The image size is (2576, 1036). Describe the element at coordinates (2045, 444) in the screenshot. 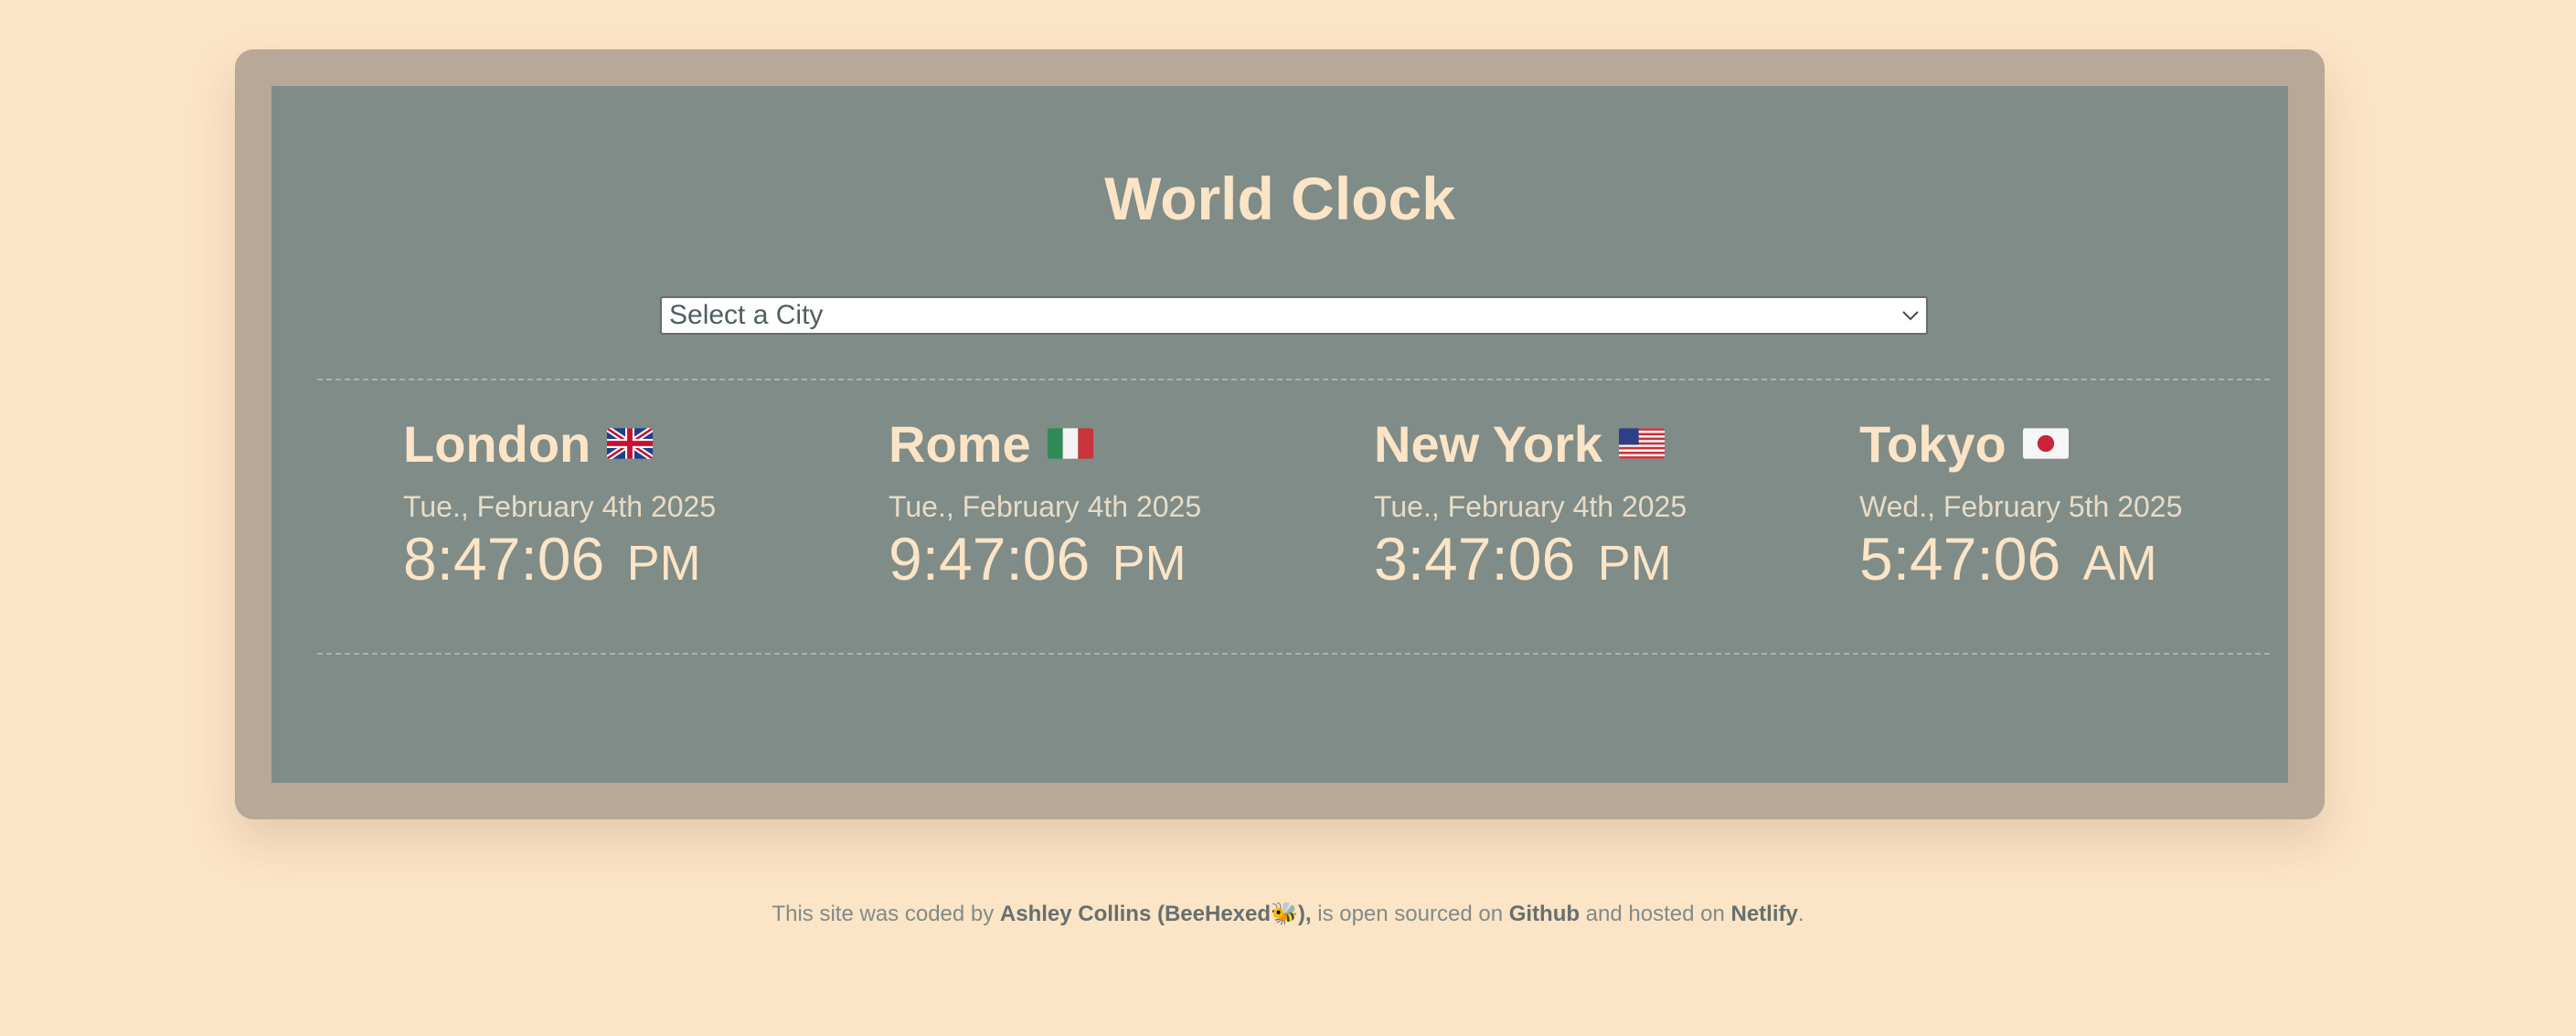

I see `japan-flag-icon` at that location.